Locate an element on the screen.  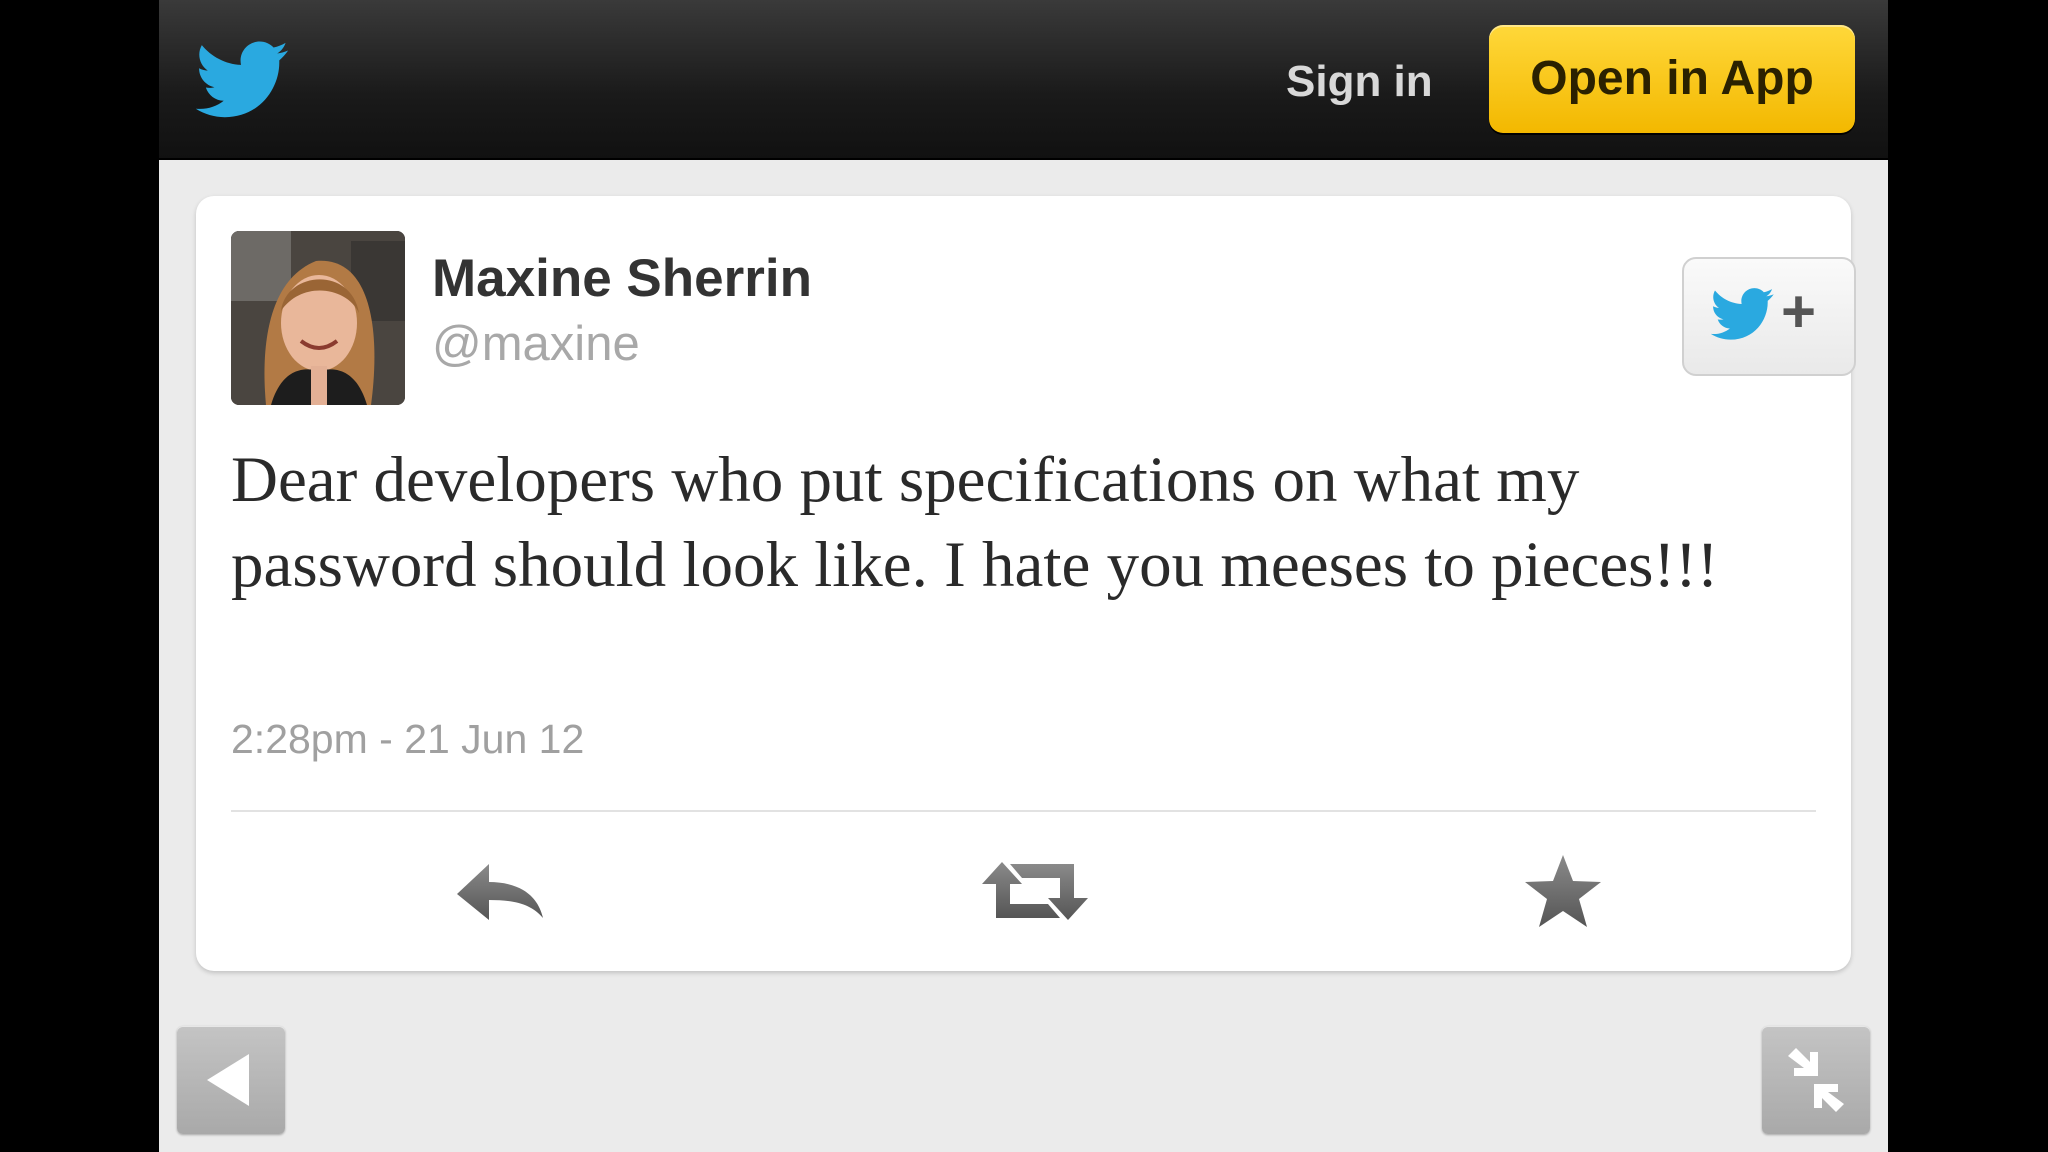
open-in-app-button: Open in App is located at coordinates (1672, 79).